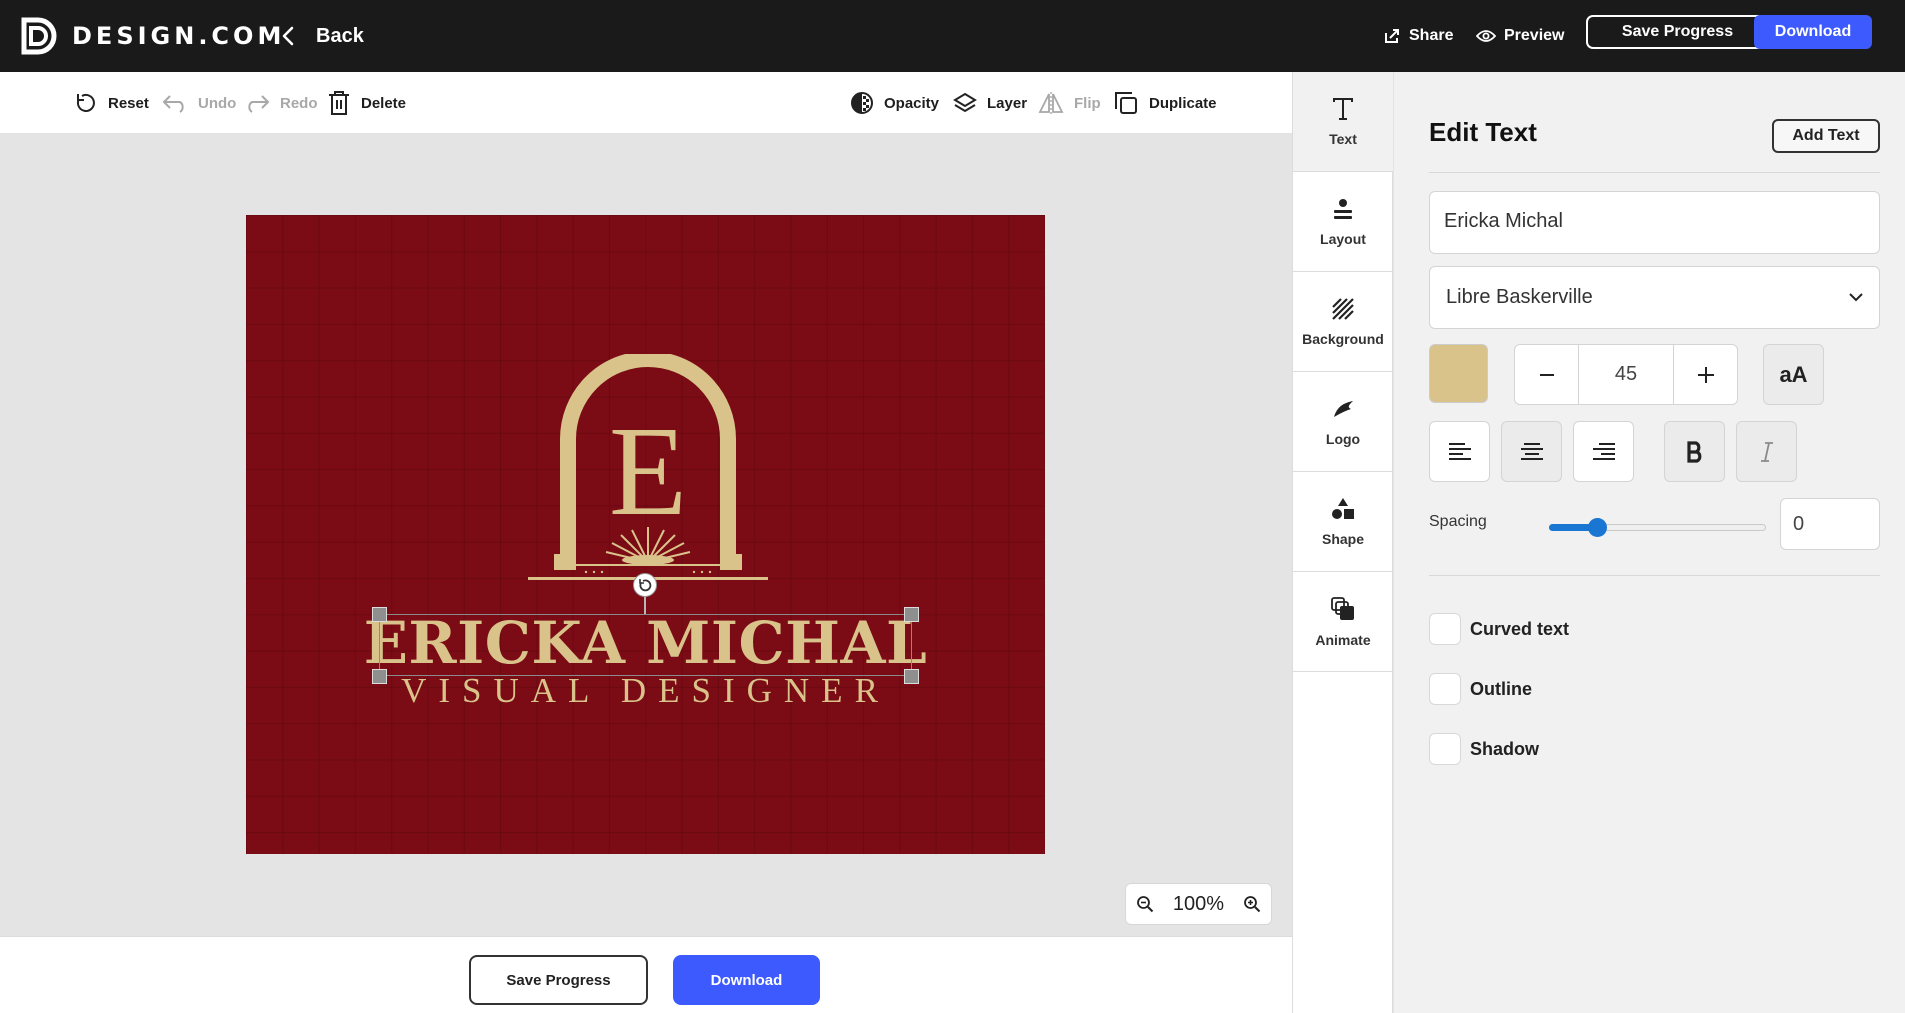 The image size is (1905, 1013). What do you see at coordinates (1183, 103) in the screenshot?
I see `duplicate-label: Duplicate` at bounding box center [1183, 103].